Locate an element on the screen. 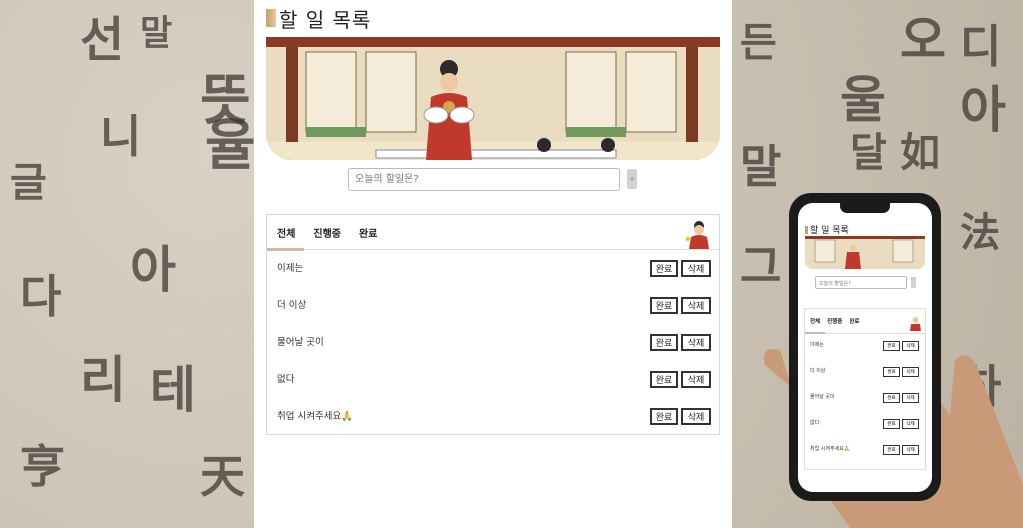 The width and height of the screenshot is (1023, 528). tab-in-progress: 진행중 is located at coordinates (327, 232).